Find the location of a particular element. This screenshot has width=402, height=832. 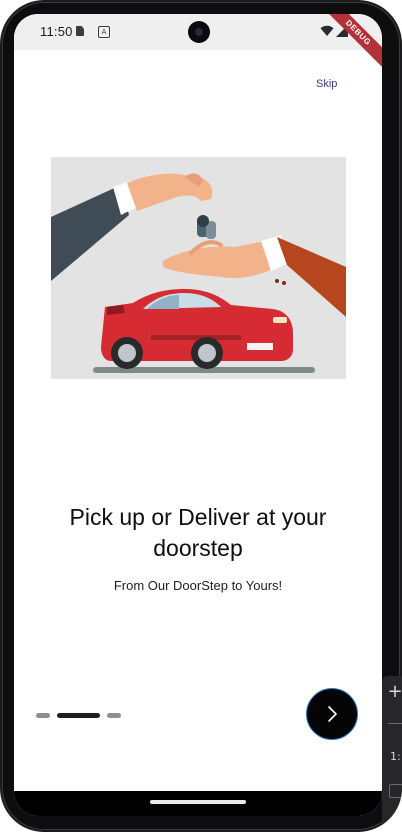

zoom-in-icon: + is located at coordinates (394, 692).